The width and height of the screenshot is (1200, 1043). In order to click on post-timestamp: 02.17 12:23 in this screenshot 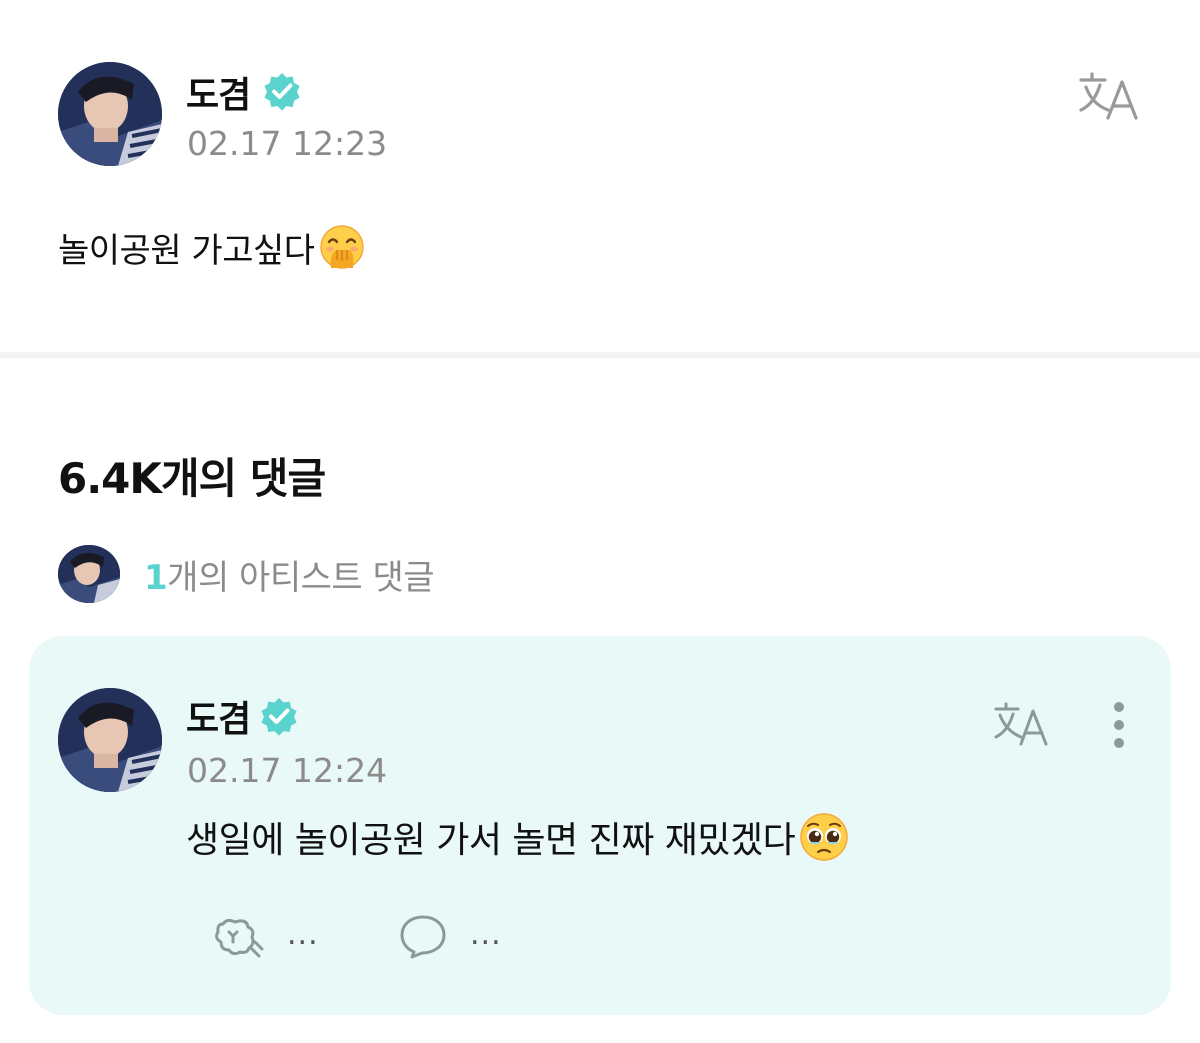, I will do `click(287, 143)`.